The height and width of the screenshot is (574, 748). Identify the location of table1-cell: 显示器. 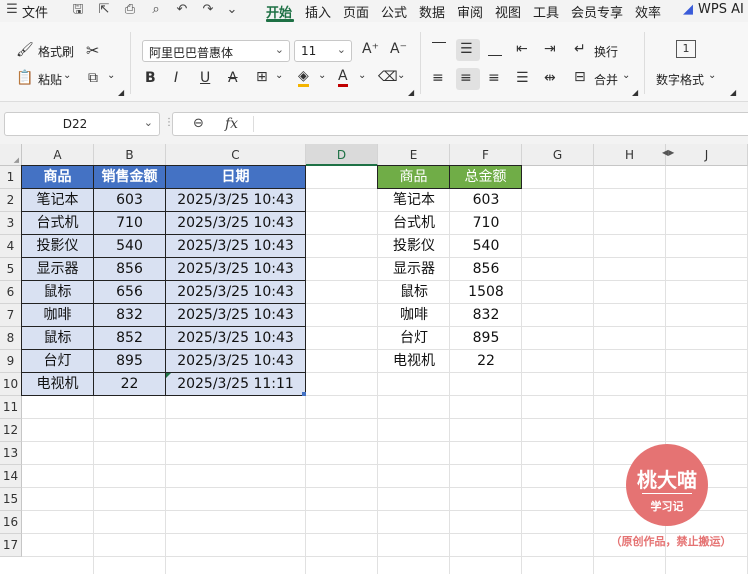
(57, 269).